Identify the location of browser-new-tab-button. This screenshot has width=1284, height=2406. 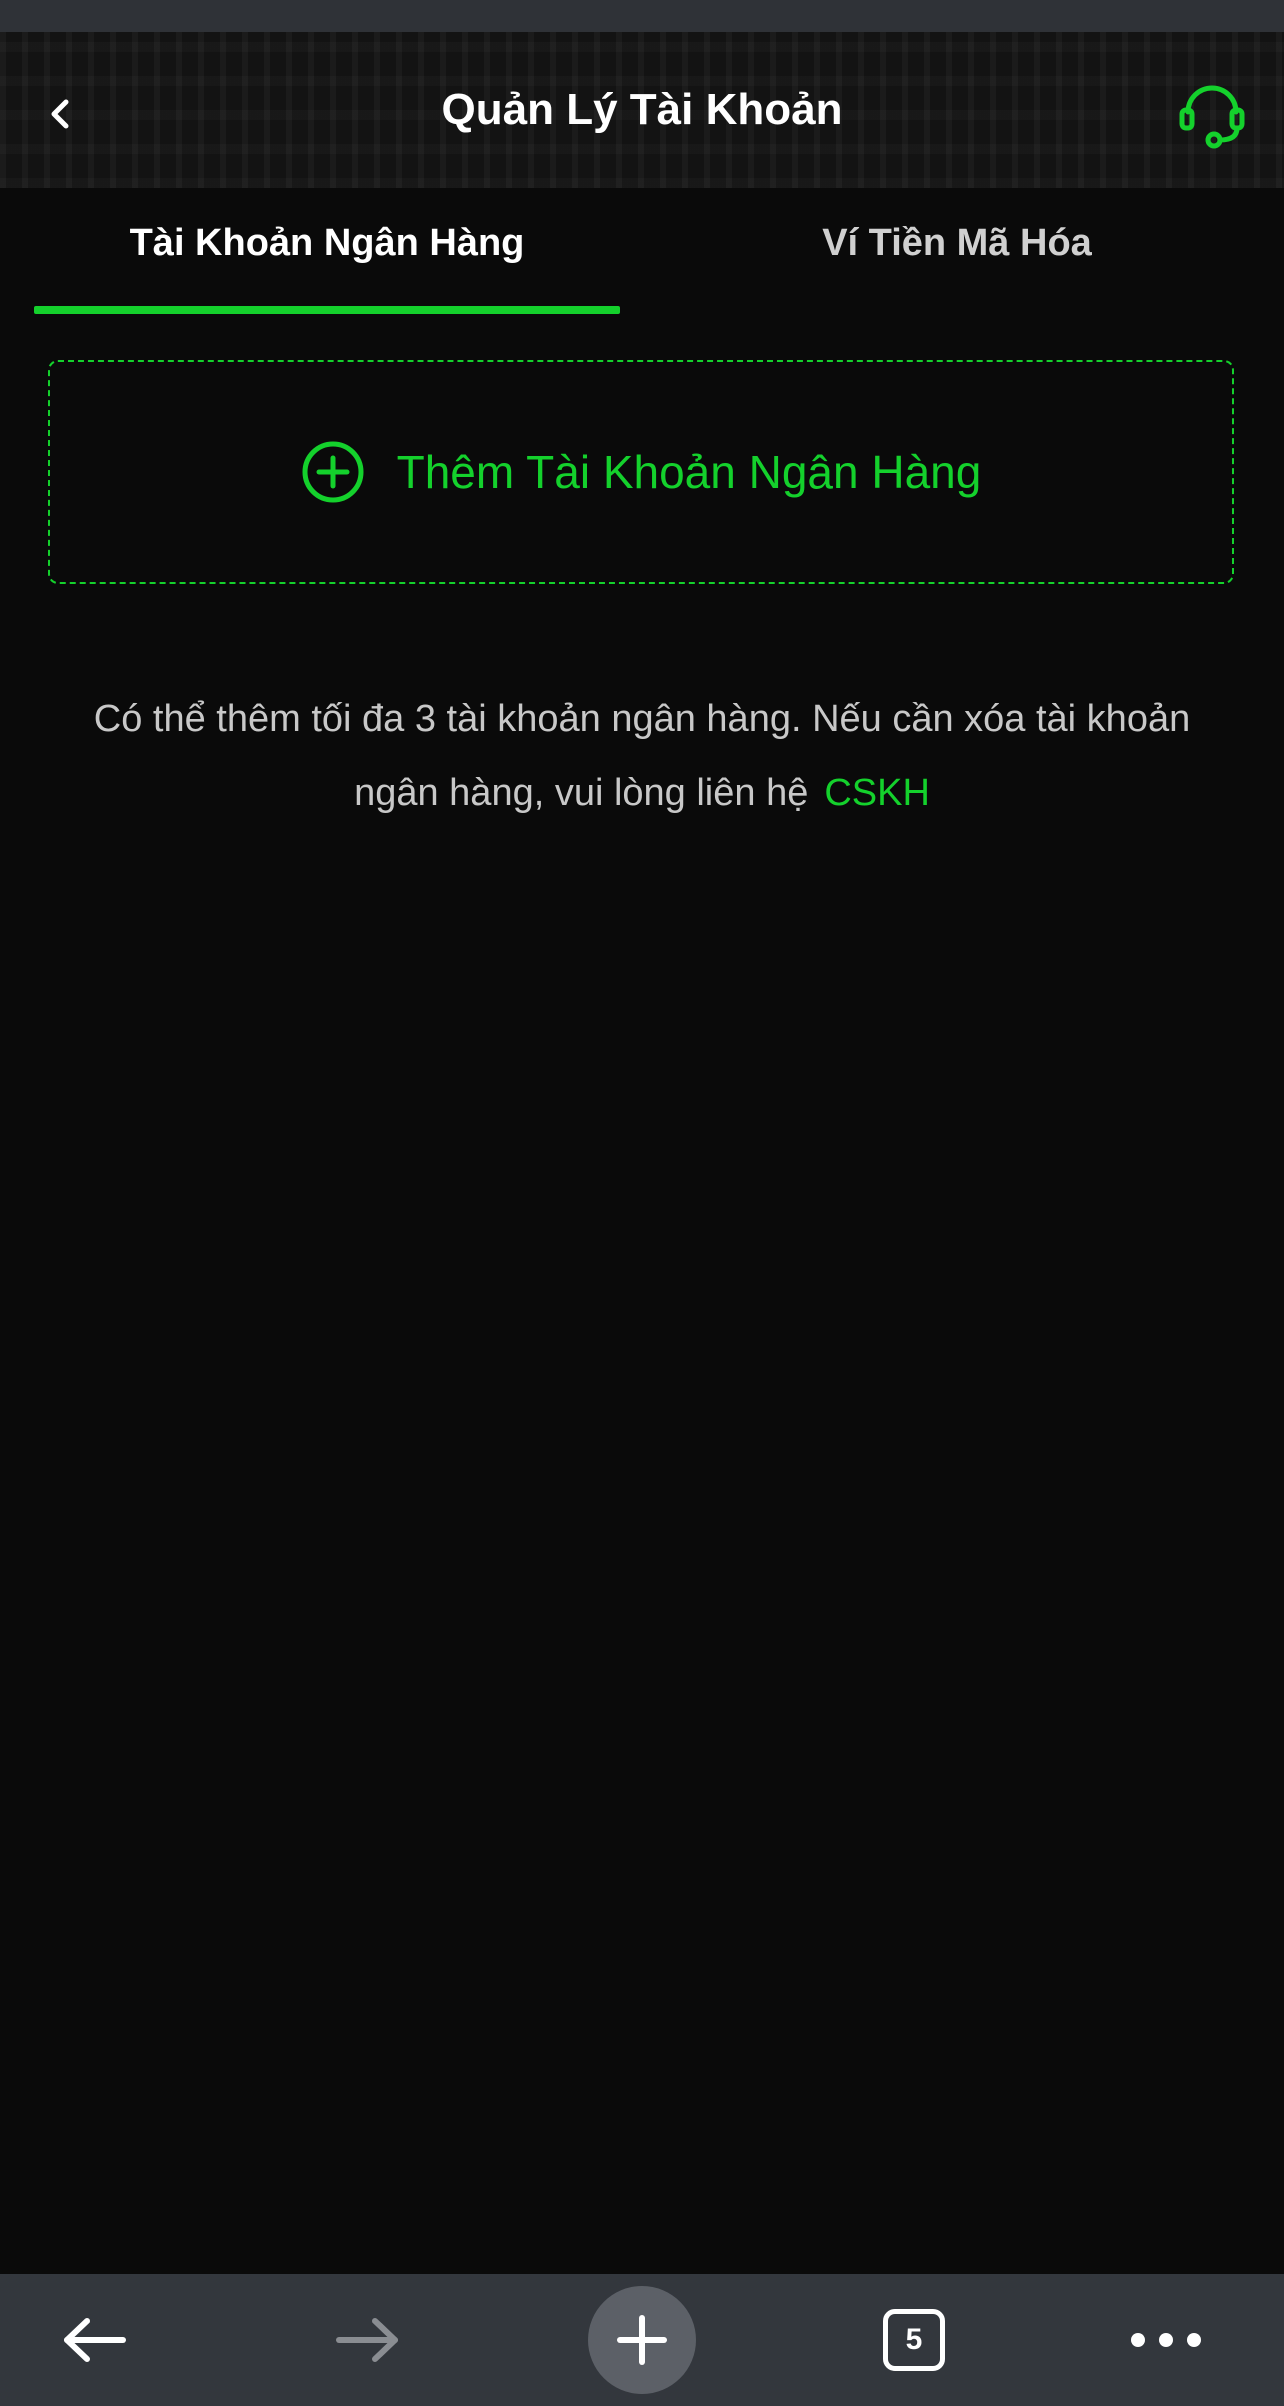
(642, 2340).